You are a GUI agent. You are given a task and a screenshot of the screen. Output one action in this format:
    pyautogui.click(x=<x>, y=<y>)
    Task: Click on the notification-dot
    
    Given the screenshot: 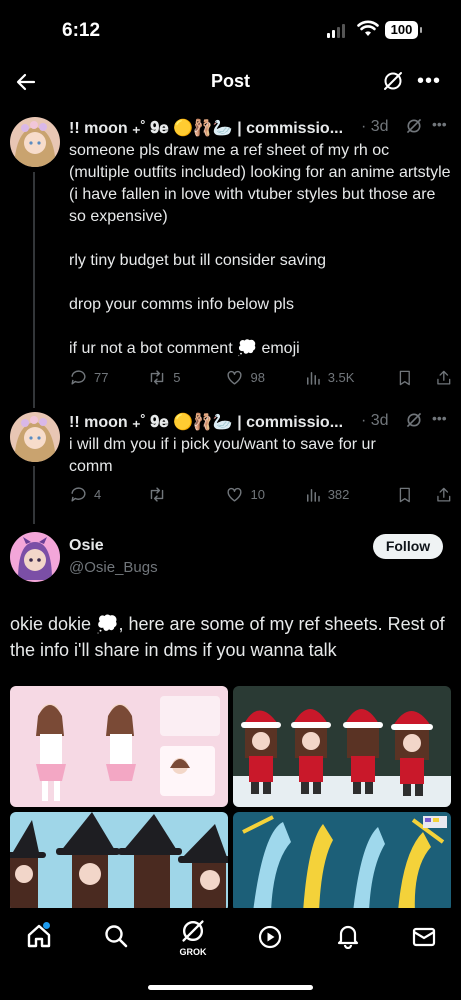 What is the action you would take?
    pyautogui.click(x=46, y=925)
    